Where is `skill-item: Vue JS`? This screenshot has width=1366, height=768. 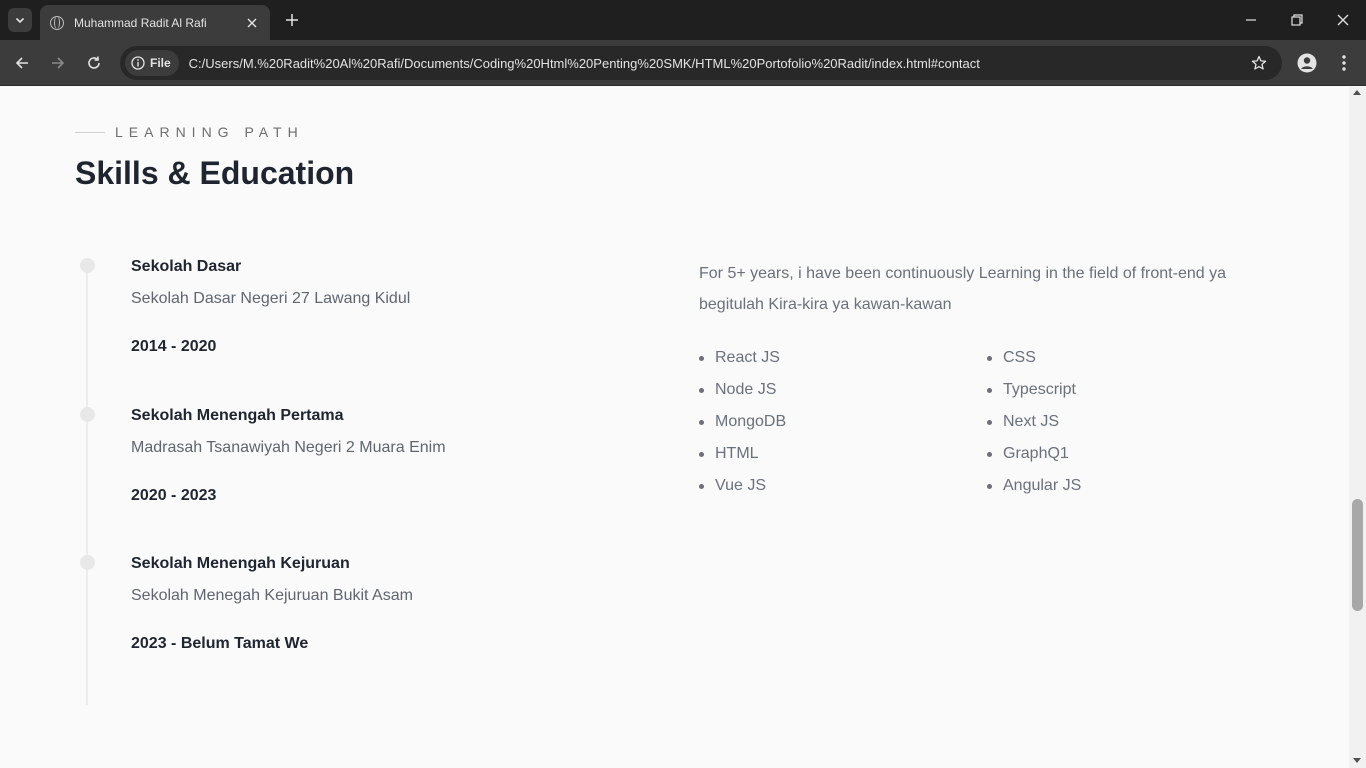
skill-item: Vue JS is located at coordinates (742, 491).